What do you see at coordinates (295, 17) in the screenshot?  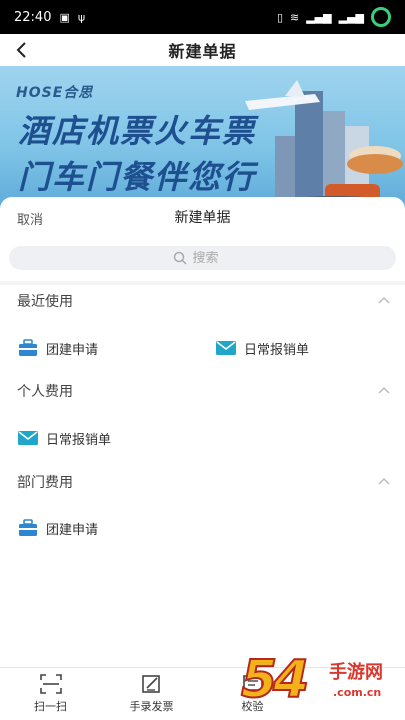 I see `wifi-icon: ≋` at bounding box center [295, 17].